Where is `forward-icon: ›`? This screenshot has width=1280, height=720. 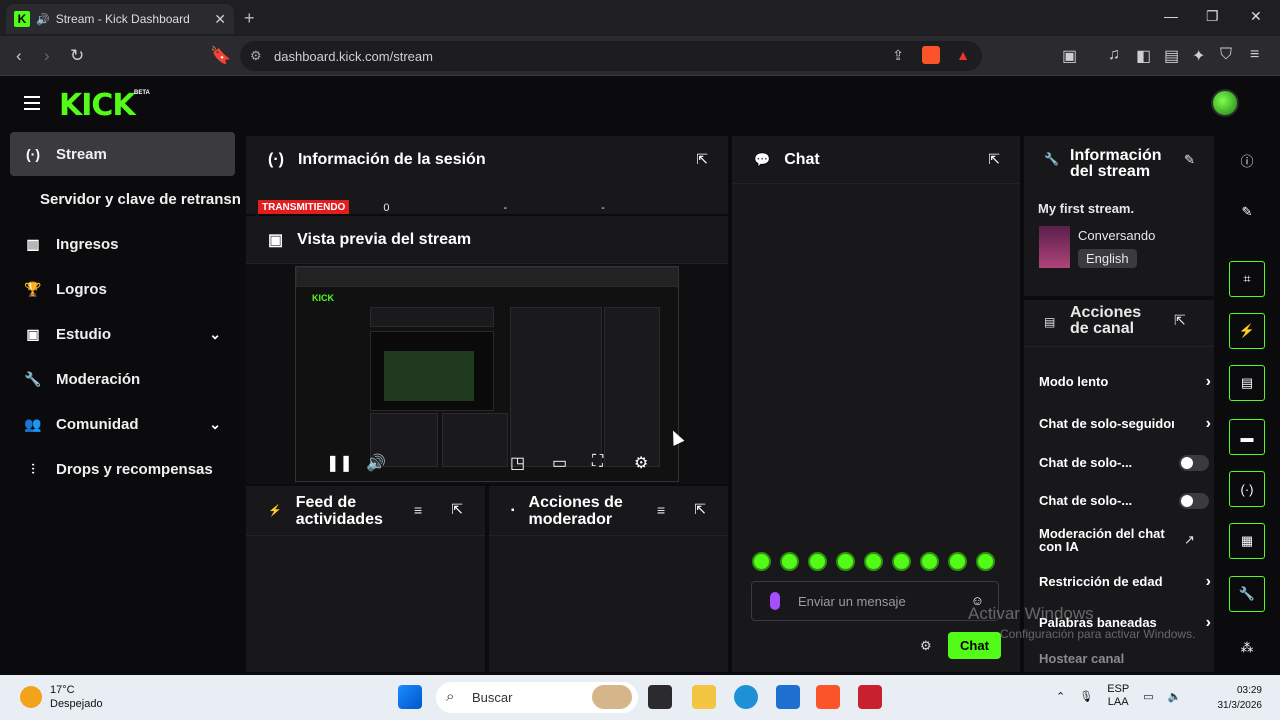 forward-icon: › is located at coordinates (47, 56).